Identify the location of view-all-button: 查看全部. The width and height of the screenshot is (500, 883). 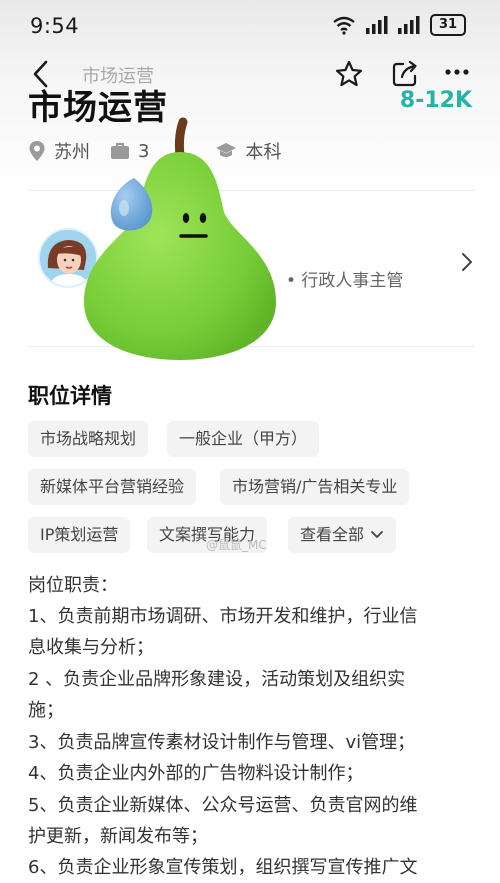
(342, 535).